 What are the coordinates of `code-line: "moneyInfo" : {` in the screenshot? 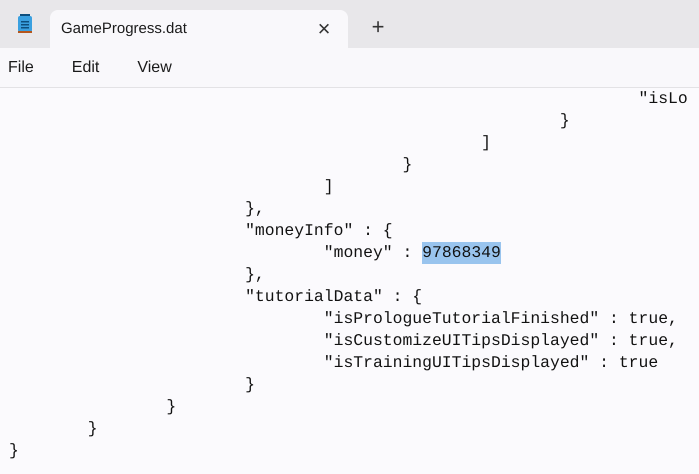 It's located at (318, 231).